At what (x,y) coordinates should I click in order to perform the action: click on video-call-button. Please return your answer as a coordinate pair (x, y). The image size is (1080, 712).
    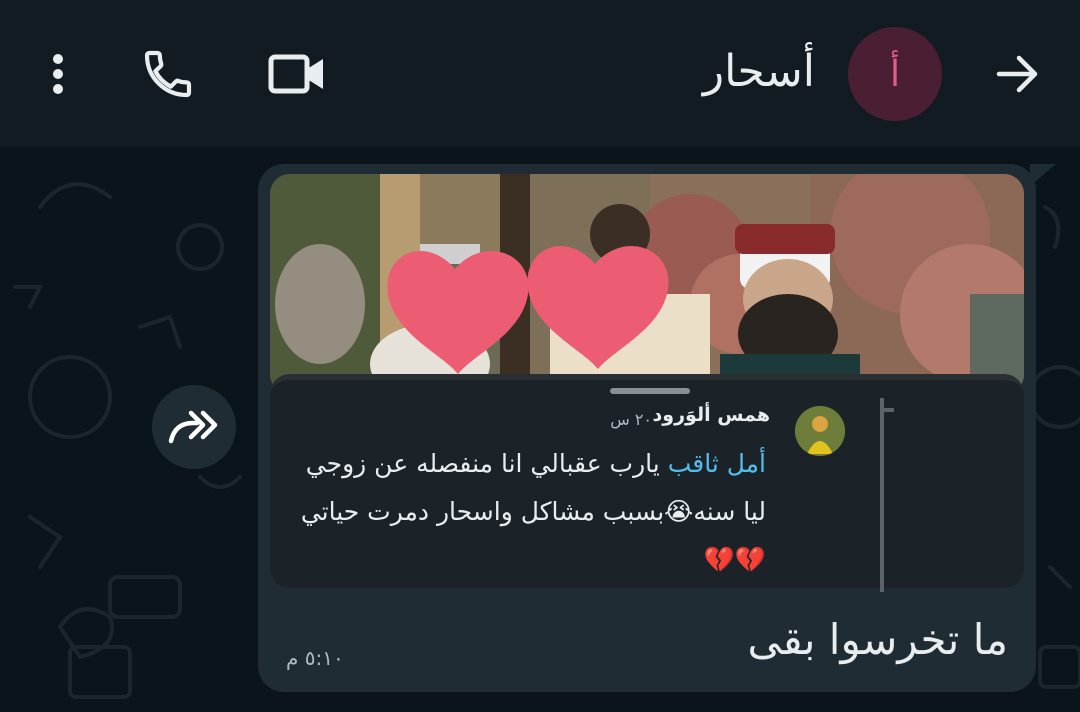
    Looking at the image, I should click on (297, 74).